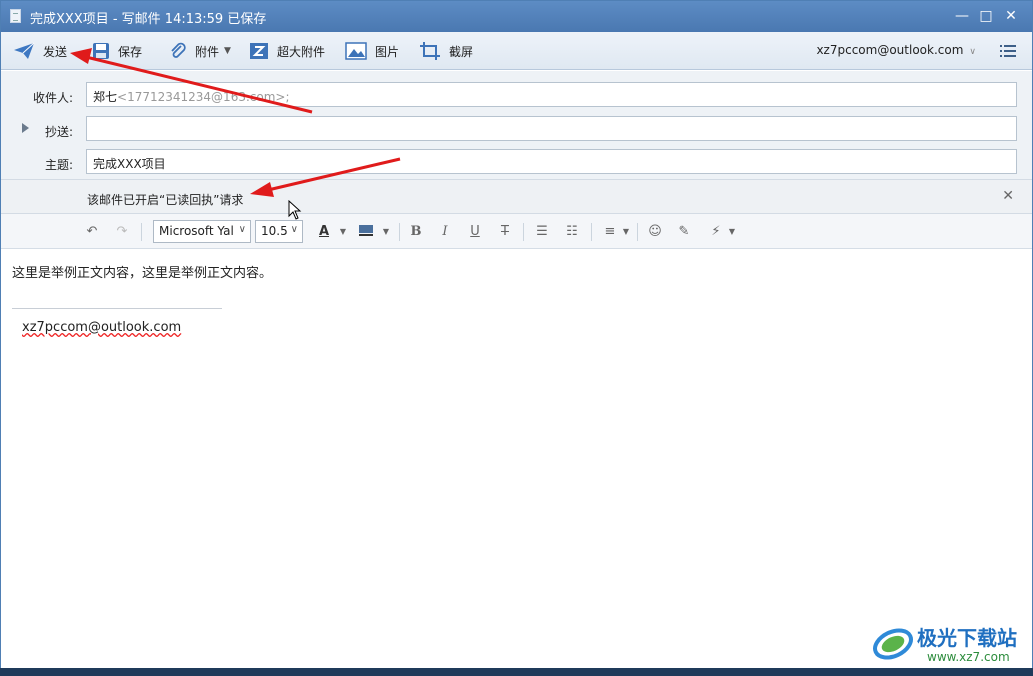 This screenshot has width=1033, height=676. What do you see at coordinates (130, 51) in the screenshot?
I see `save-label: 保存` at bounding box center [130, 51].